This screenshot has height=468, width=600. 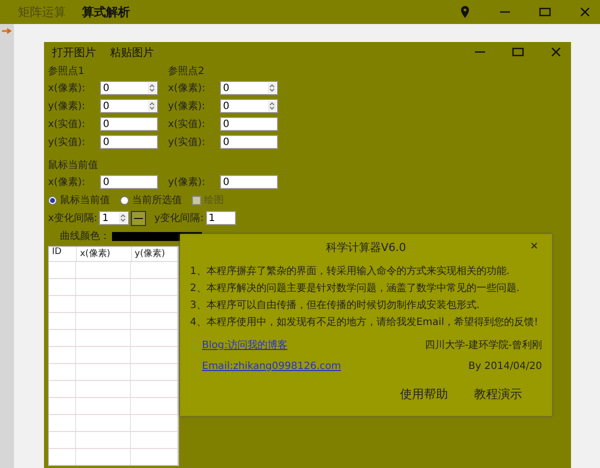 I want to click on group-title: 参照点2, so click(x=187, y=71).